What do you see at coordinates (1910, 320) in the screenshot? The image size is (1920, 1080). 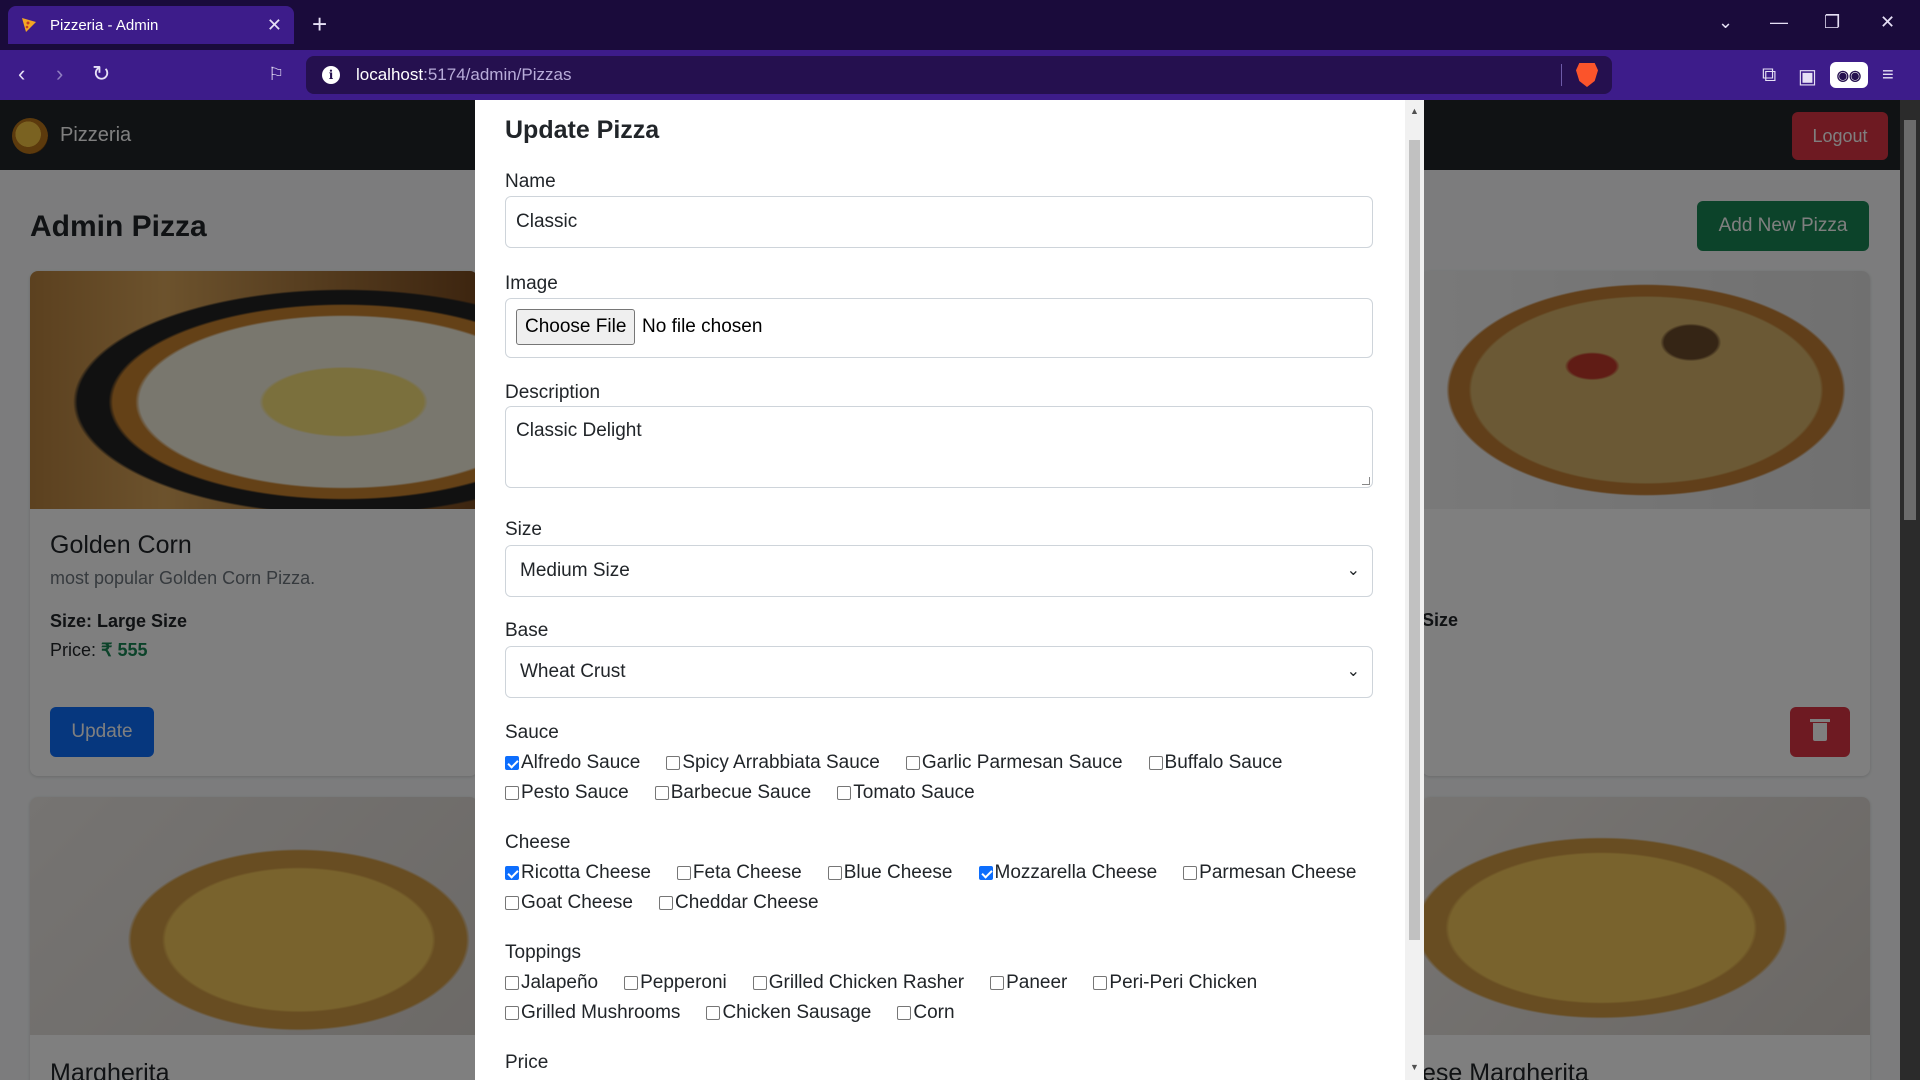 I see `page-scrollbar-thumb` at bounding box center [1910, 320].